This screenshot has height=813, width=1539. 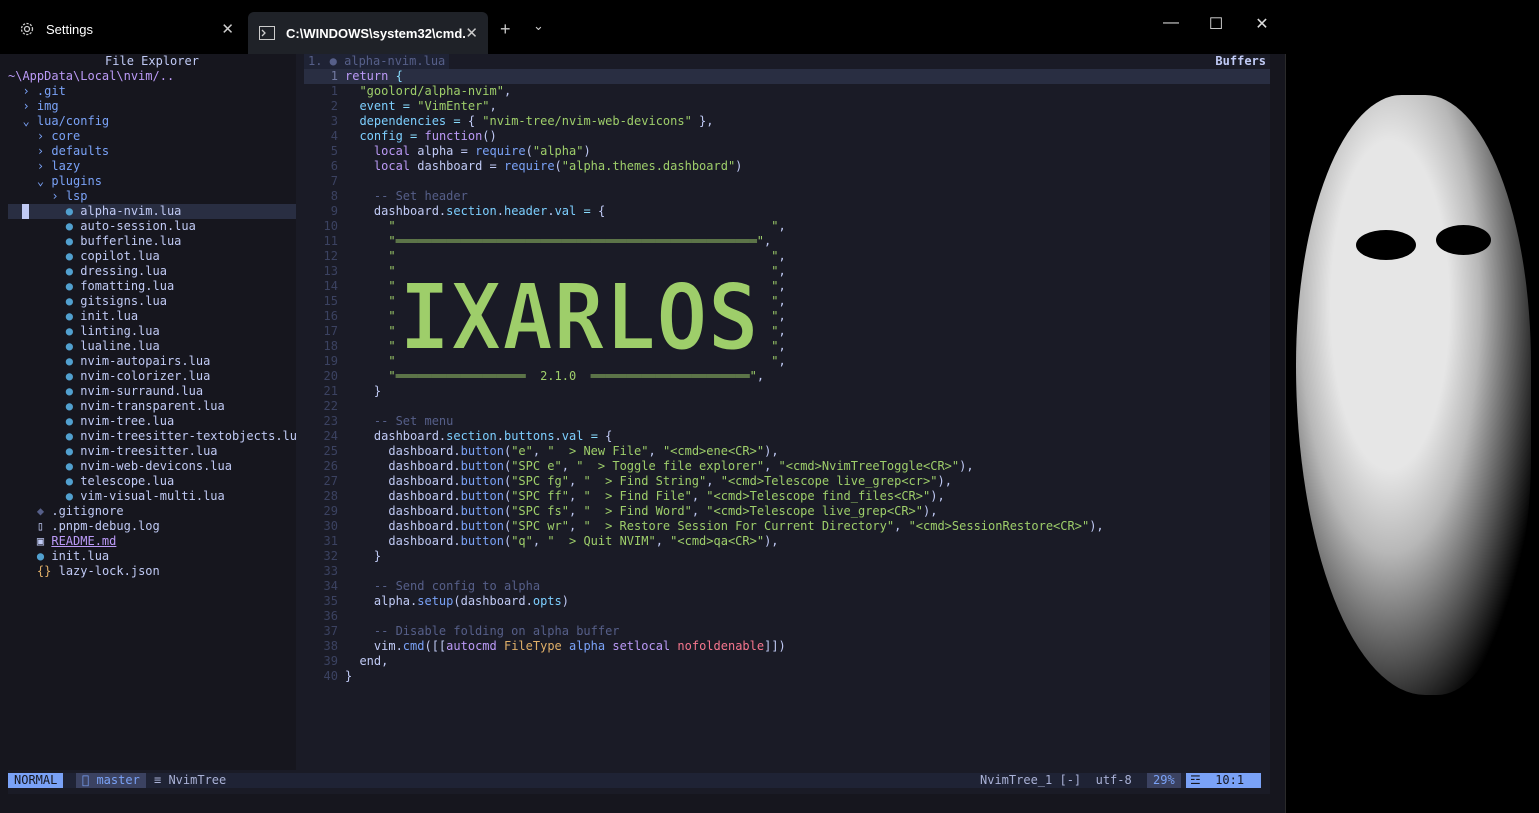 What do you see at coordinates (787, 421) in the screenshot?
I see `code-line: 23 -- Set menu` at bounding box center [787, 421].